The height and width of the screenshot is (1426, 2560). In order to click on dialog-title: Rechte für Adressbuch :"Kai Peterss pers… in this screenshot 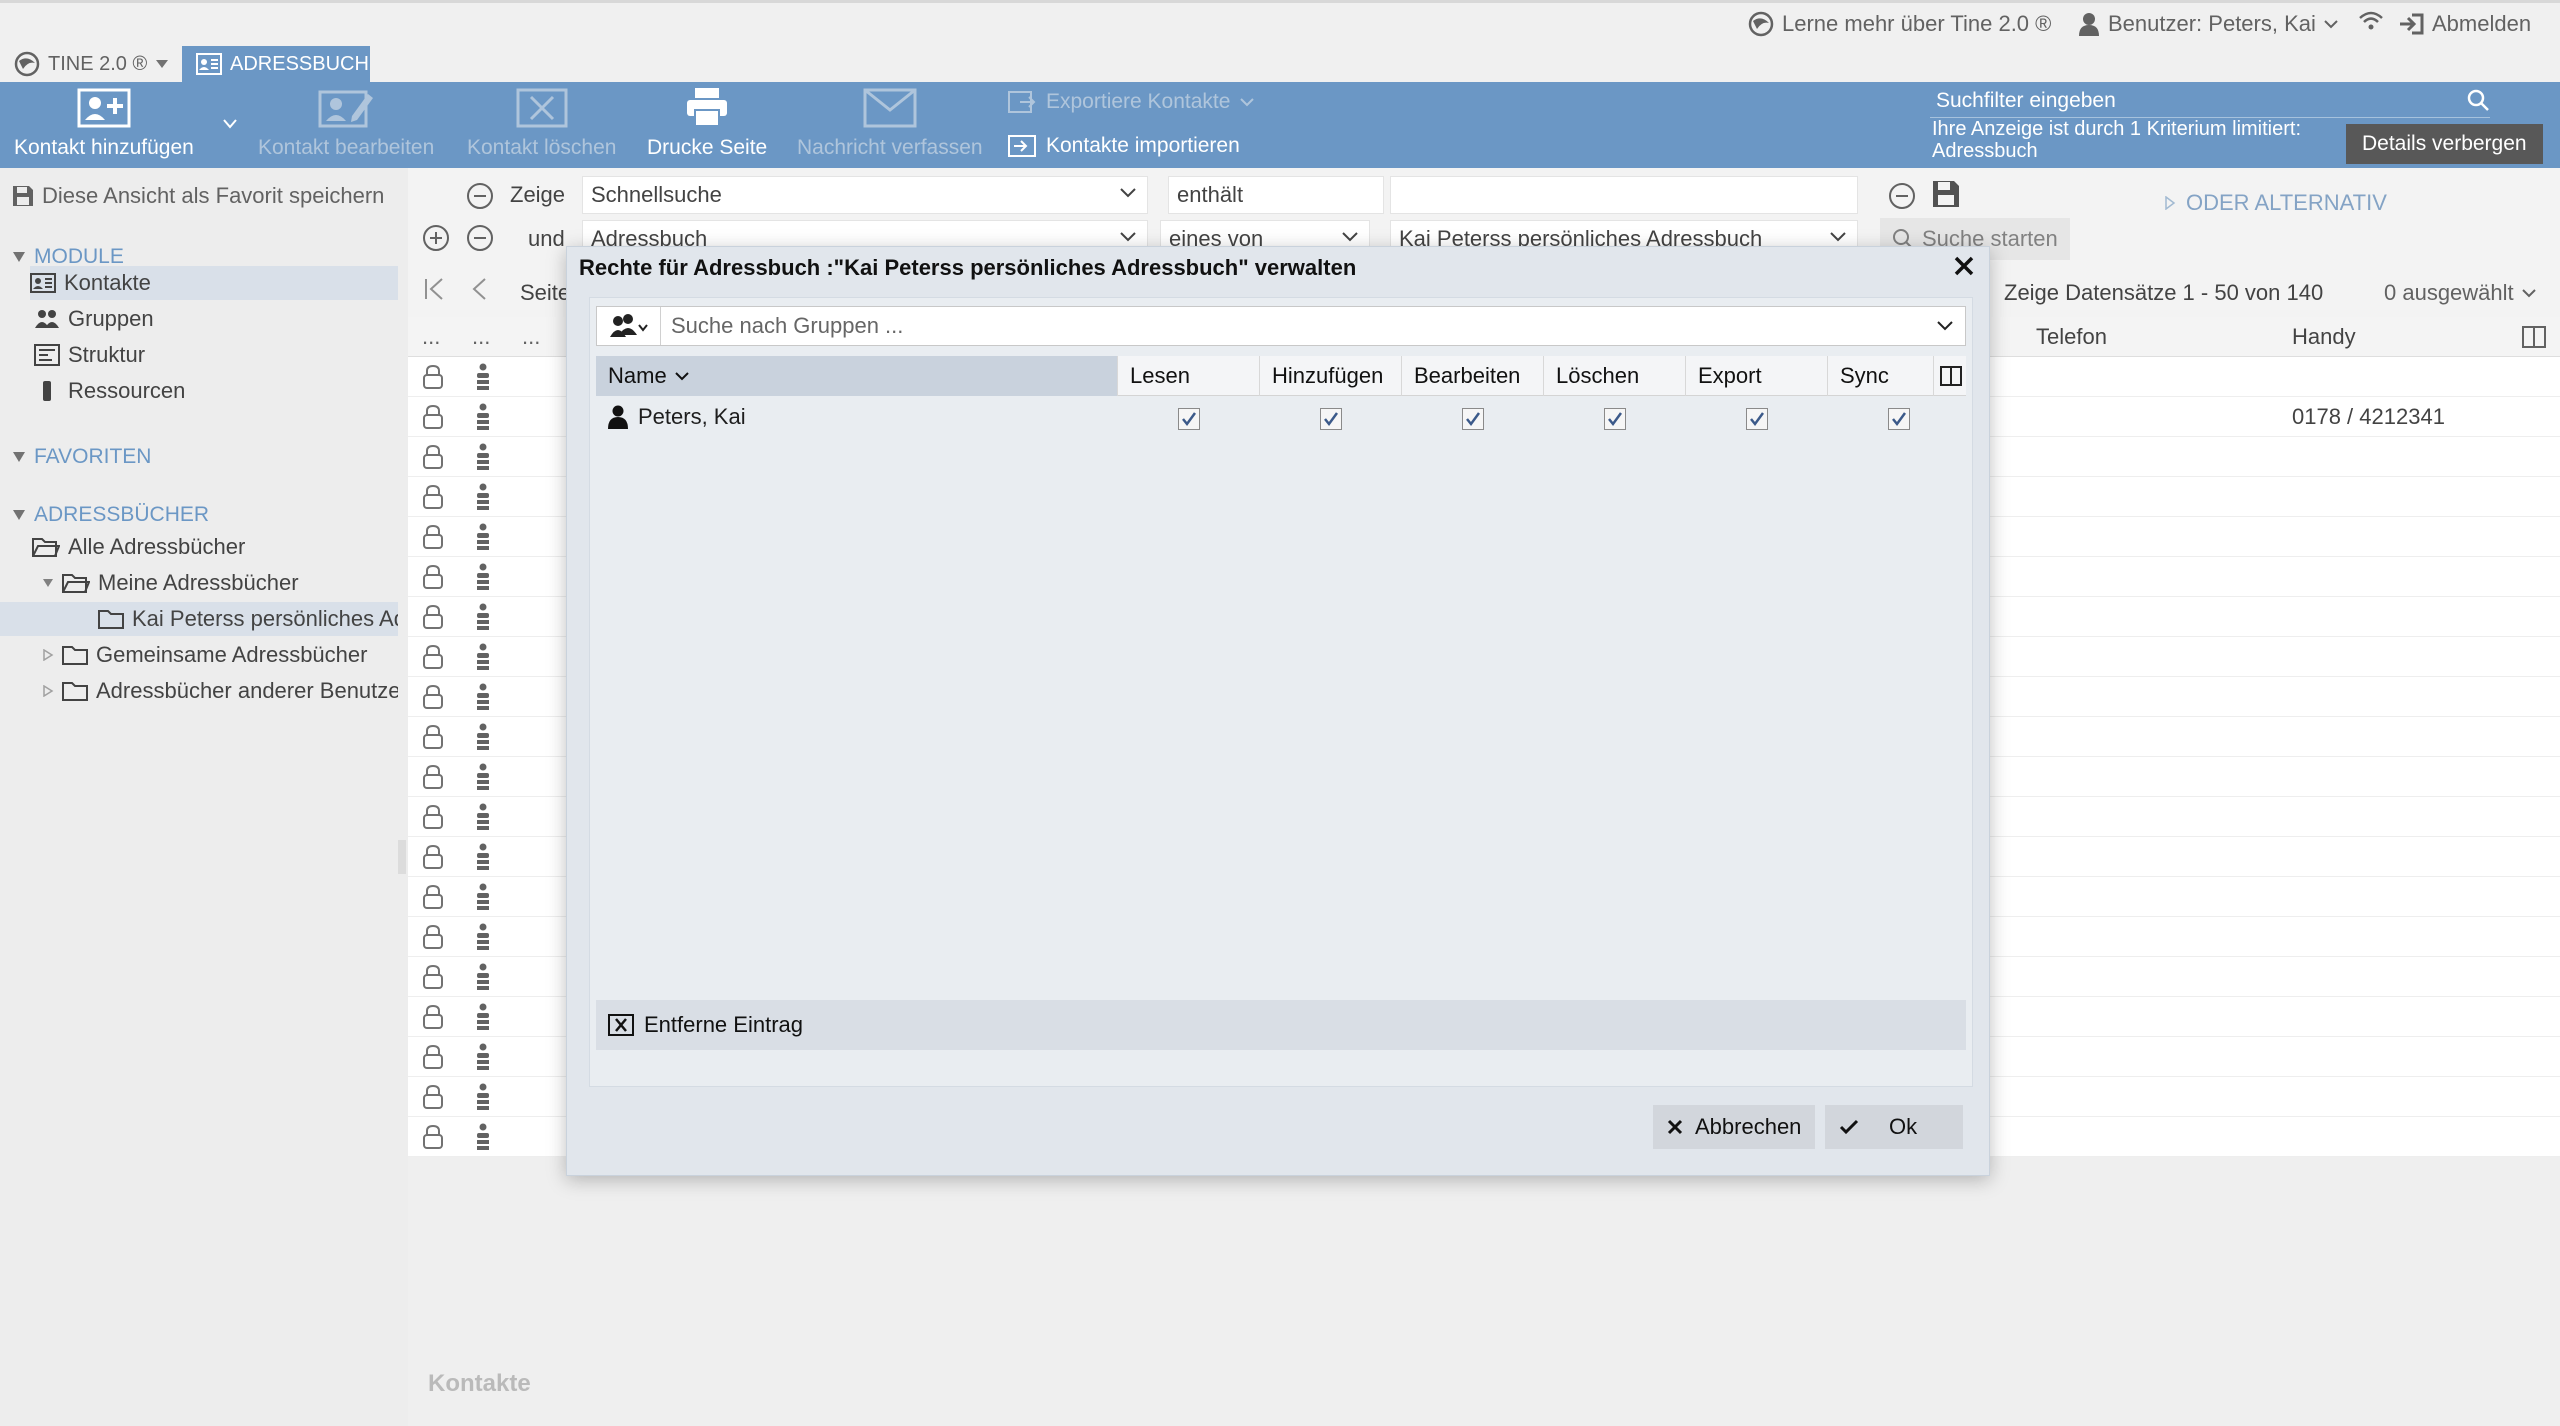, I will do `click(968, 267)`.